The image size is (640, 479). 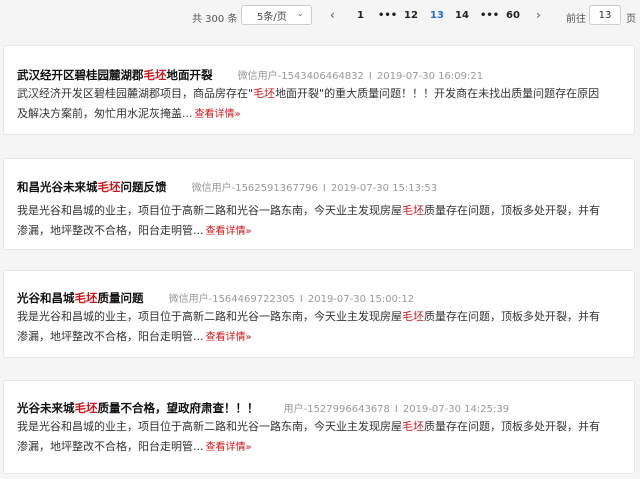 What do you see at coordinates (92, 187) in the screenshot?
I see `post-title: 和昌光谷未来城毛坯问题反馈` at bounding box center [92, 187].